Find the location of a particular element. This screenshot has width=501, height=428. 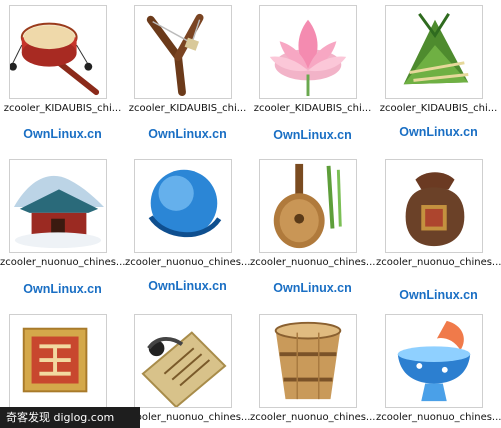

temple-icon is located at coordinates (58, 206).